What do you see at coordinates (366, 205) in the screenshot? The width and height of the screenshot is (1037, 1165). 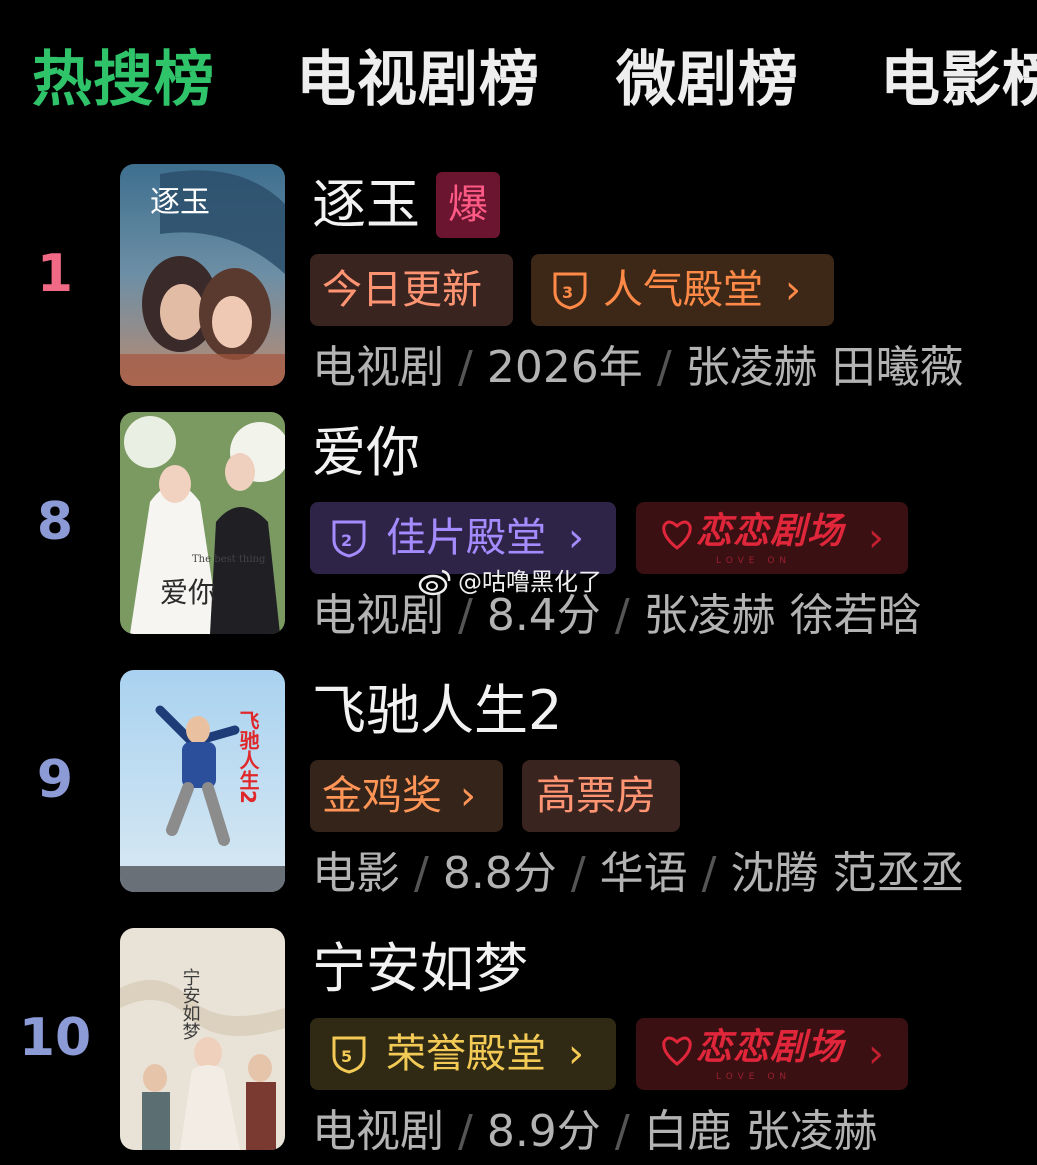 I see `item-title: 逐玉` at bounding box center [366, 205].